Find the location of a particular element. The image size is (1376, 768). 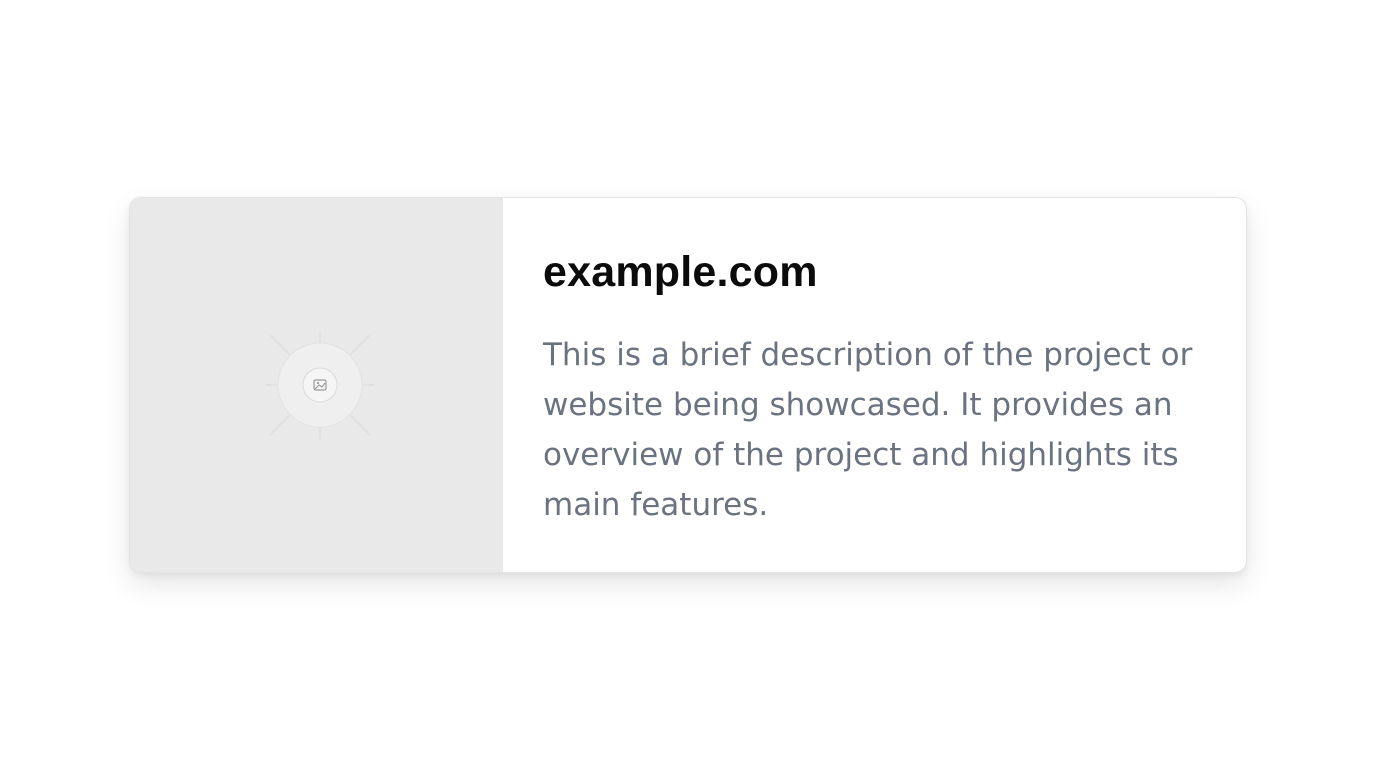

image-placeholder-icon is located at coordinates (320, 385).